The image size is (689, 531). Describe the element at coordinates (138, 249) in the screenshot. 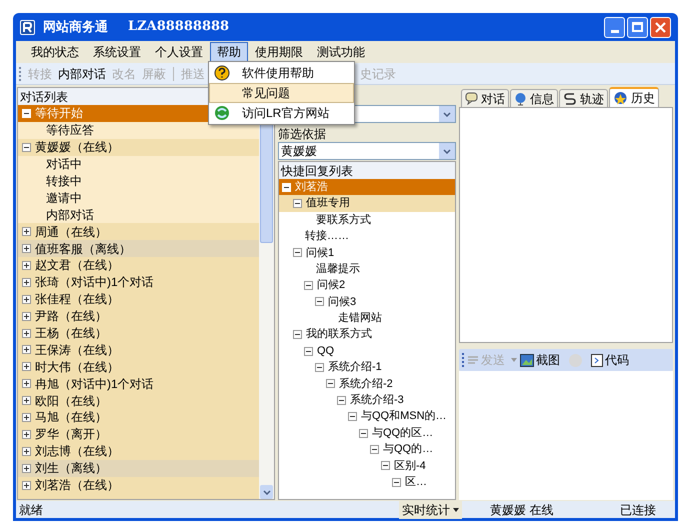

I see `contact-row: 值班客服（离线）` at that location.